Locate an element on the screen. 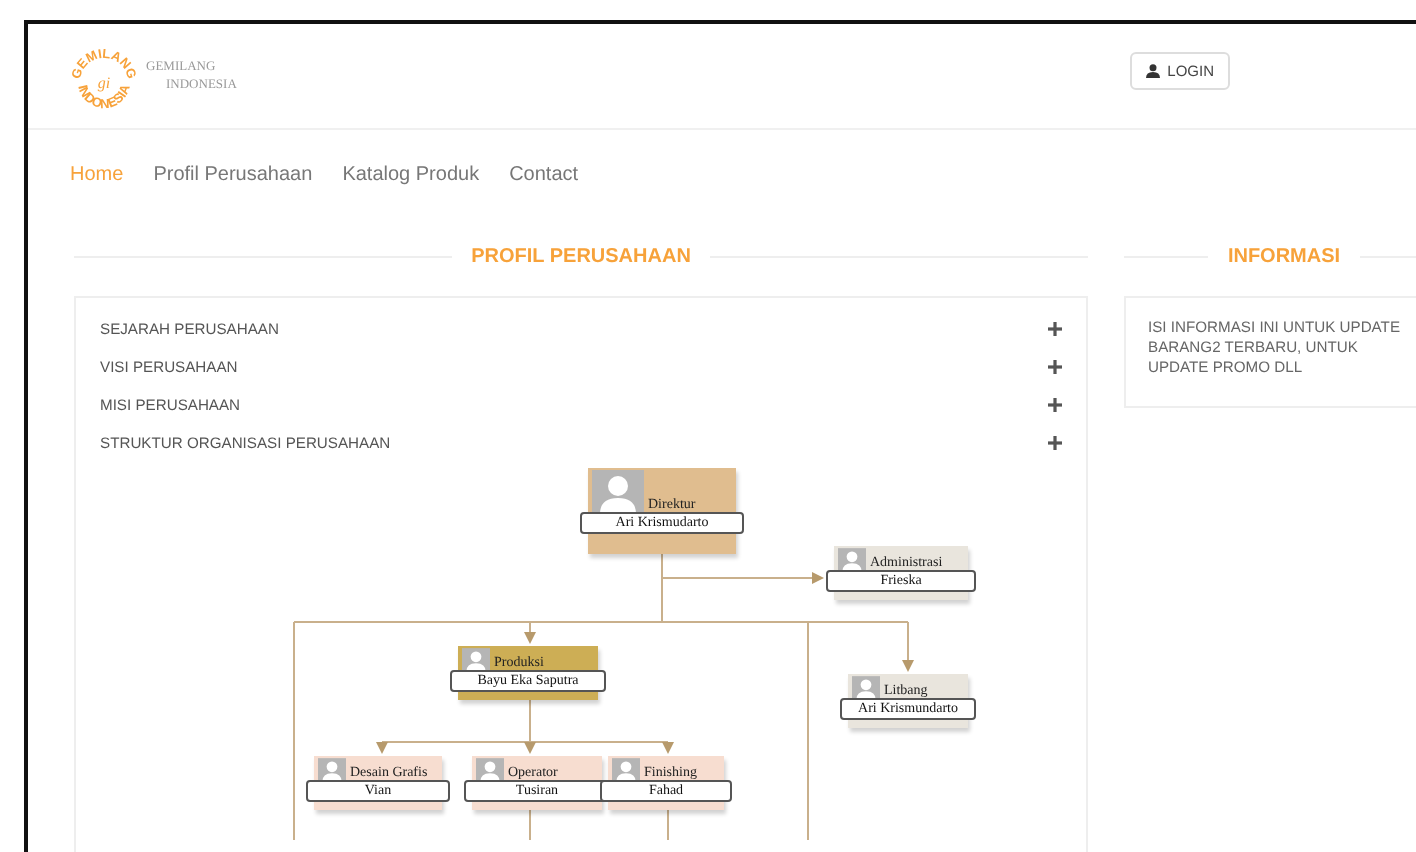 Image resolution: width=1416 pixels, height=852 pixels. user-icon is located at coordinates (1152, 70).